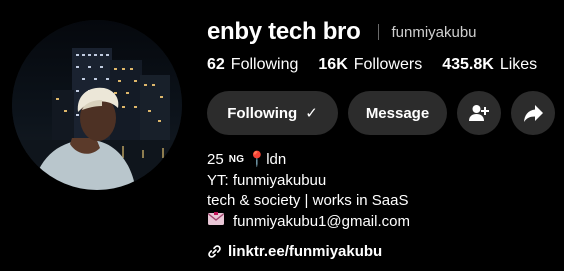 This screenshot has height=271, width=564. What do you see at coordinates (308, 200) in the screenshot?
I see `bio-line-3: tech & society | works in SaaS` at bounding box center [308, 200].